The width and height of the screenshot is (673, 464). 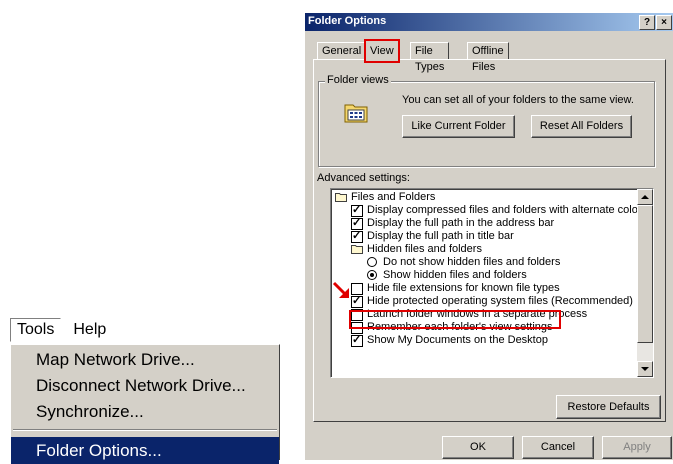 I want to click on scrollbar, so click(x=645, y=283).